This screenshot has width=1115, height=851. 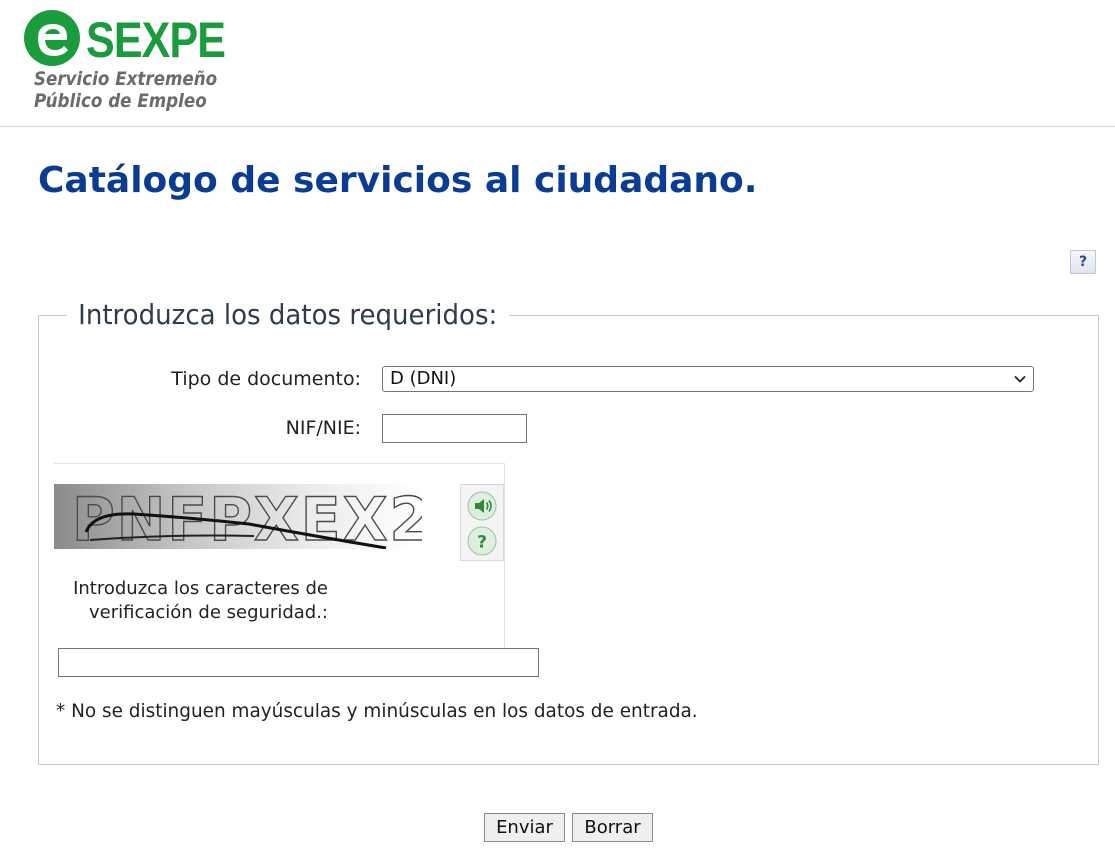 What do you see at coordinates (298, 662) in the screenshot?
I see `captcha-input` at bounding box center [298, 662].